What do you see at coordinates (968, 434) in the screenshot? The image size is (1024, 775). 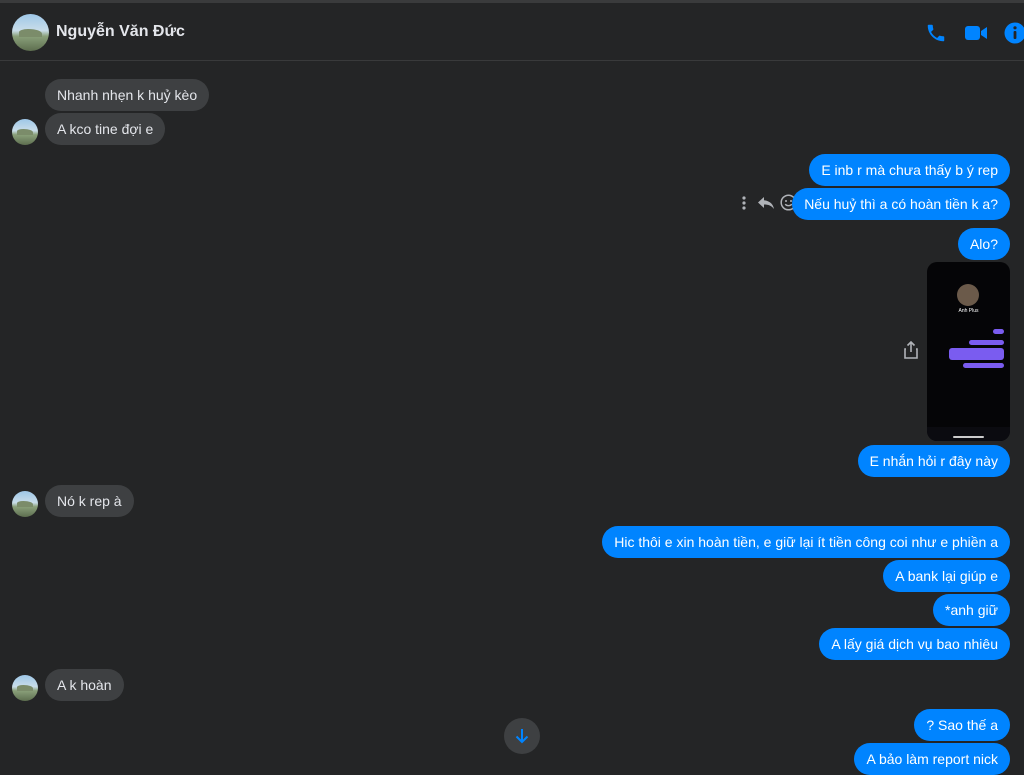 I see `screenshot-composer` at bounding box center [968, 434].